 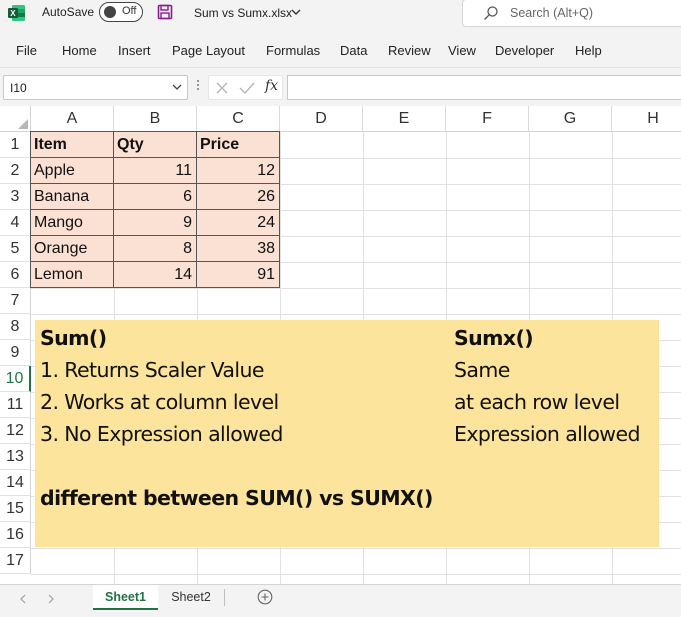 What do you see at coordinates (265, 597) in the screenshot?
I see `add-sheet-icon` at bounding box center [265, 597].